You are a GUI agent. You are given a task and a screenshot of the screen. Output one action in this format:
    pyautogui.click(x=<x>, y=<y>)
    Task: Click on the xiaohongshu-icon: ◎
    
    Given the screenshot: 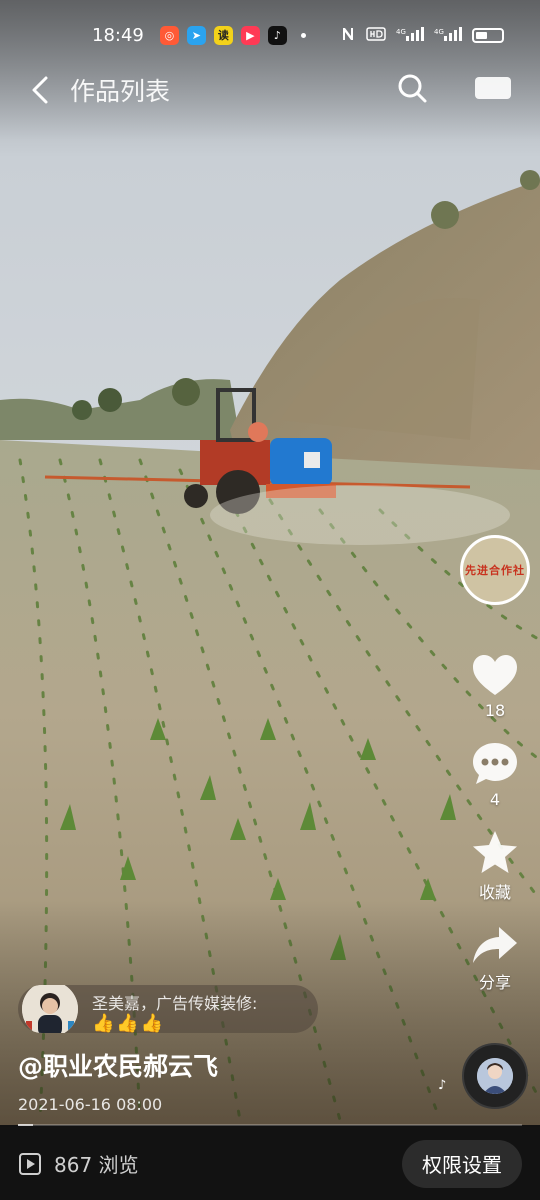 What is the action you would take?
    pyautogui.click(x=169, y=35)
    